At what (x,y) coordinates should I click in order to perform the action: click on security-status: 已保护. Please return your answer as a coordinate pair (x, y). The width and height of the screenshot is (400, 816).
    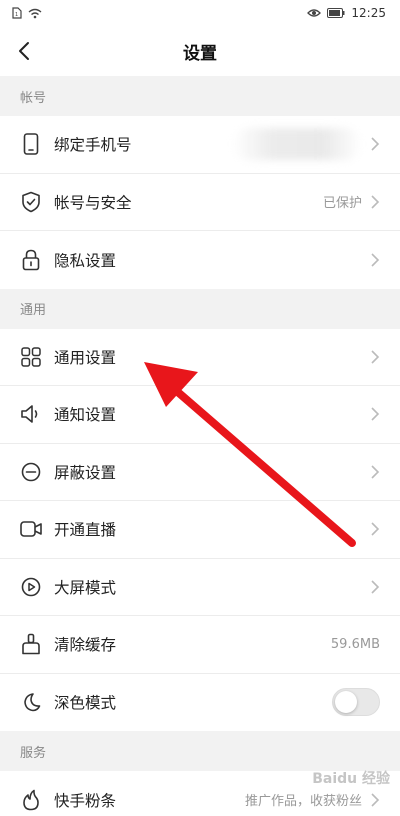
    Looking at the image, I should click on (342, 204).